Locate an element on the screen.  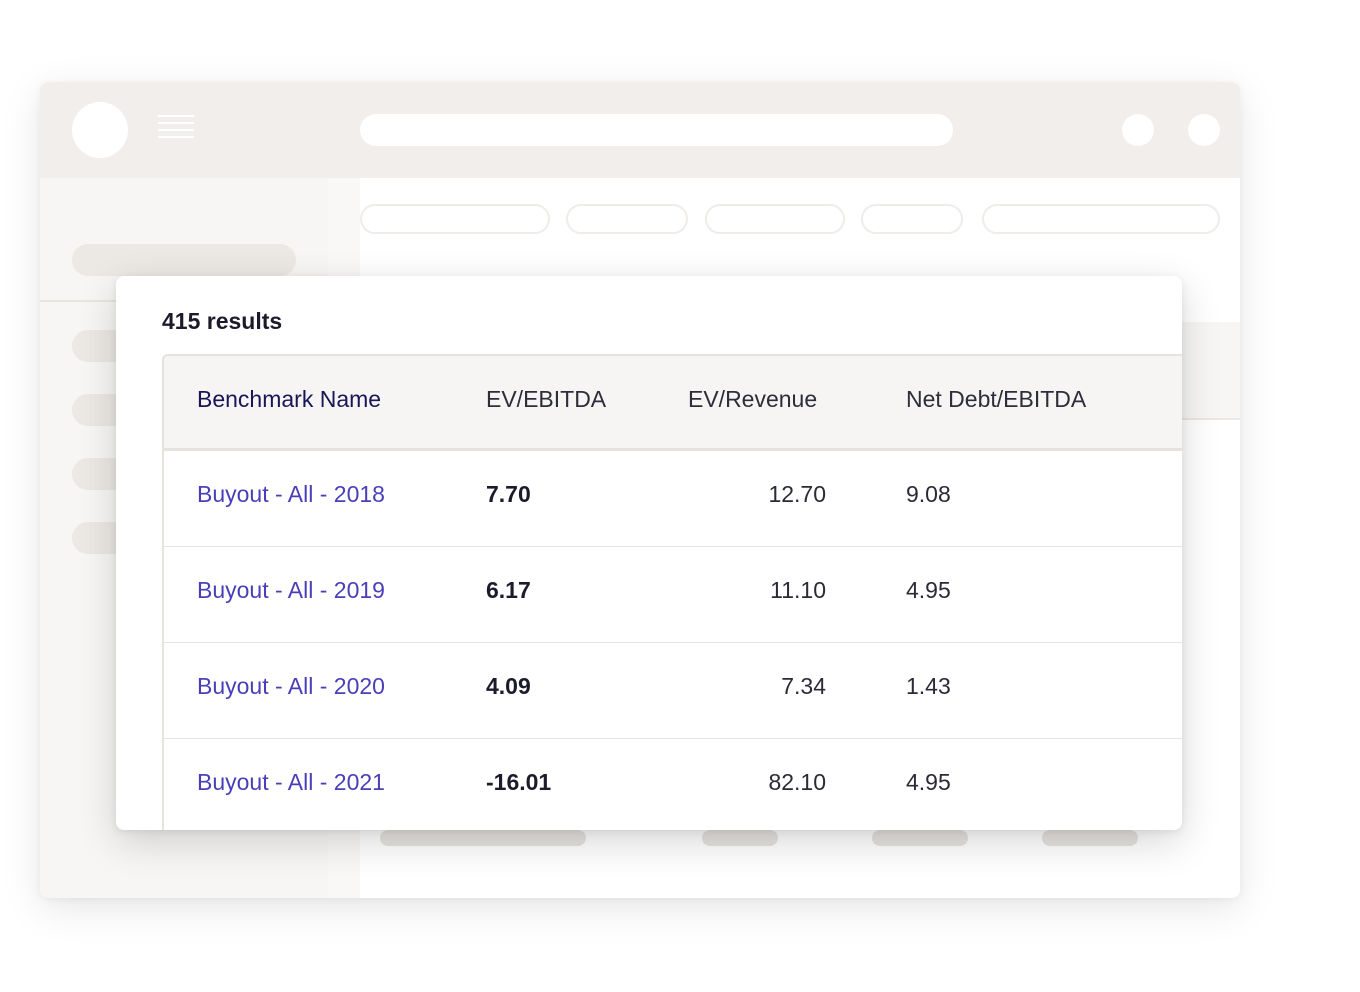
net-debt-ebitda-value: 1.43 is located at coordinates (928, 686).